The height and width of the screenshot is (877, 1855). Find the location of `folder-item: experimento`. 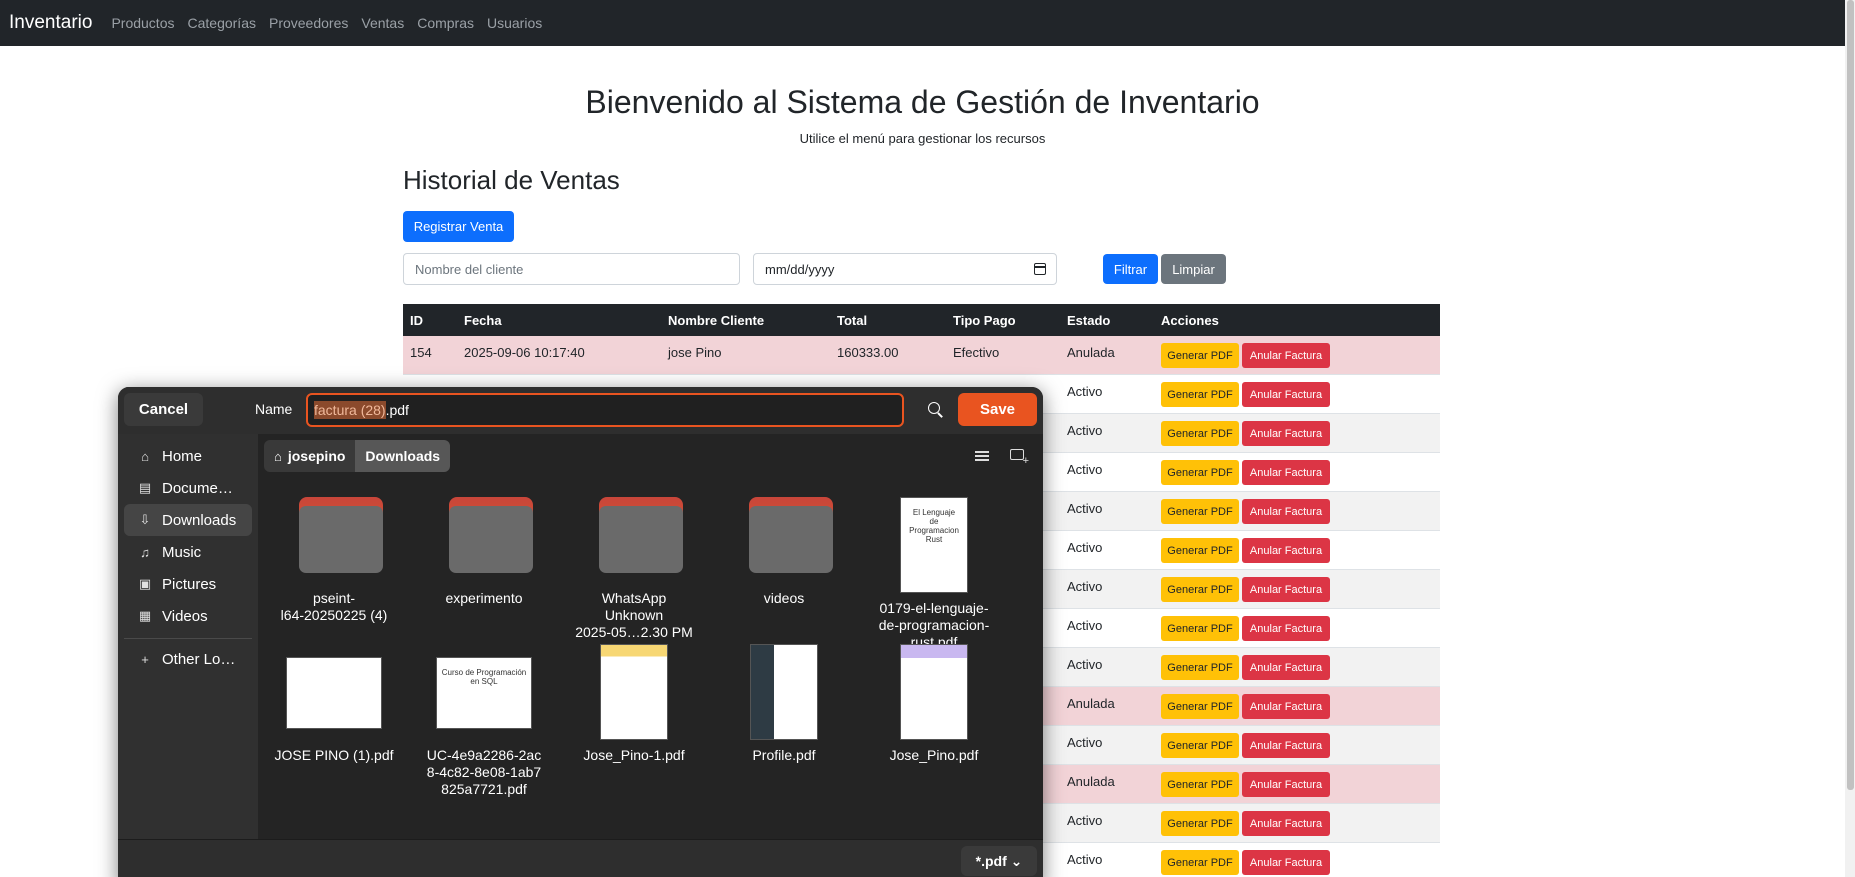

folder-item: experimento is located at coordinates (484, 567).